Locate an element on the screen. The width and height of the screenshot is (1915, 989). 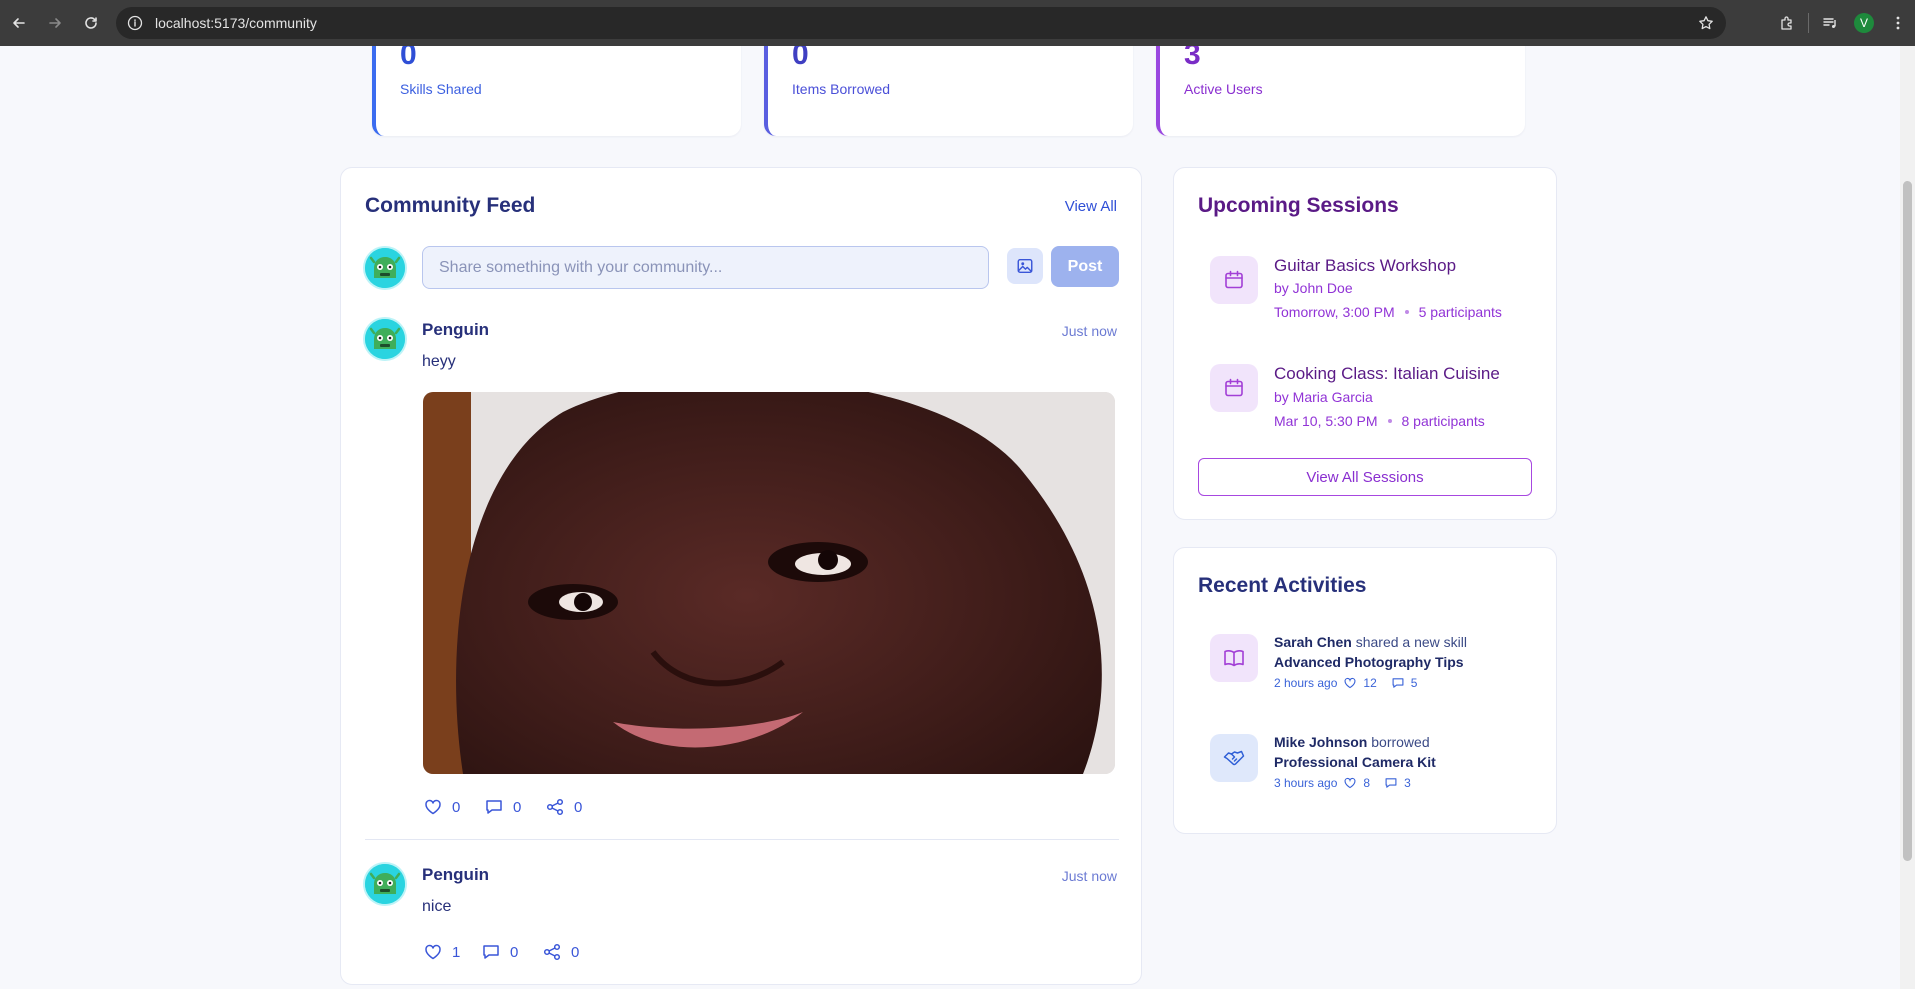
activity-summary: Sarah Chen shared a new skill is located at coordinates (1370, 642).